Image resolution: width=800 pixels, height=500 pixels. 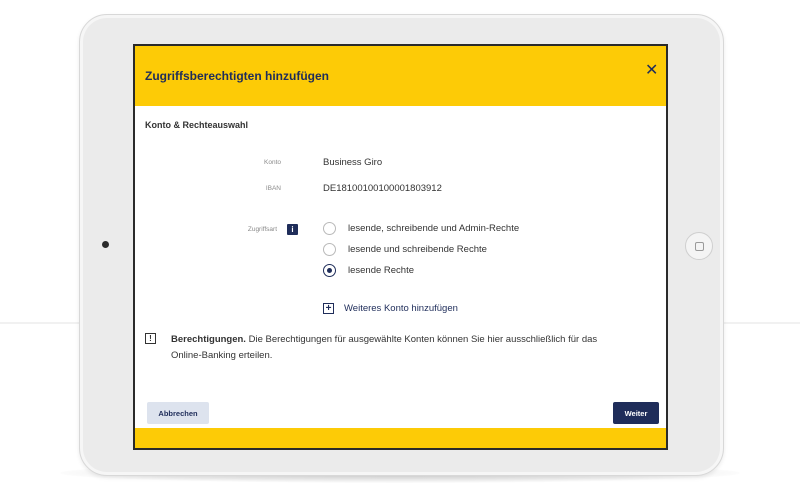 What do you see at coordinates (150, 338) in the screenshot?
I see `notice-icon: !` at bounding box center [150, 338].